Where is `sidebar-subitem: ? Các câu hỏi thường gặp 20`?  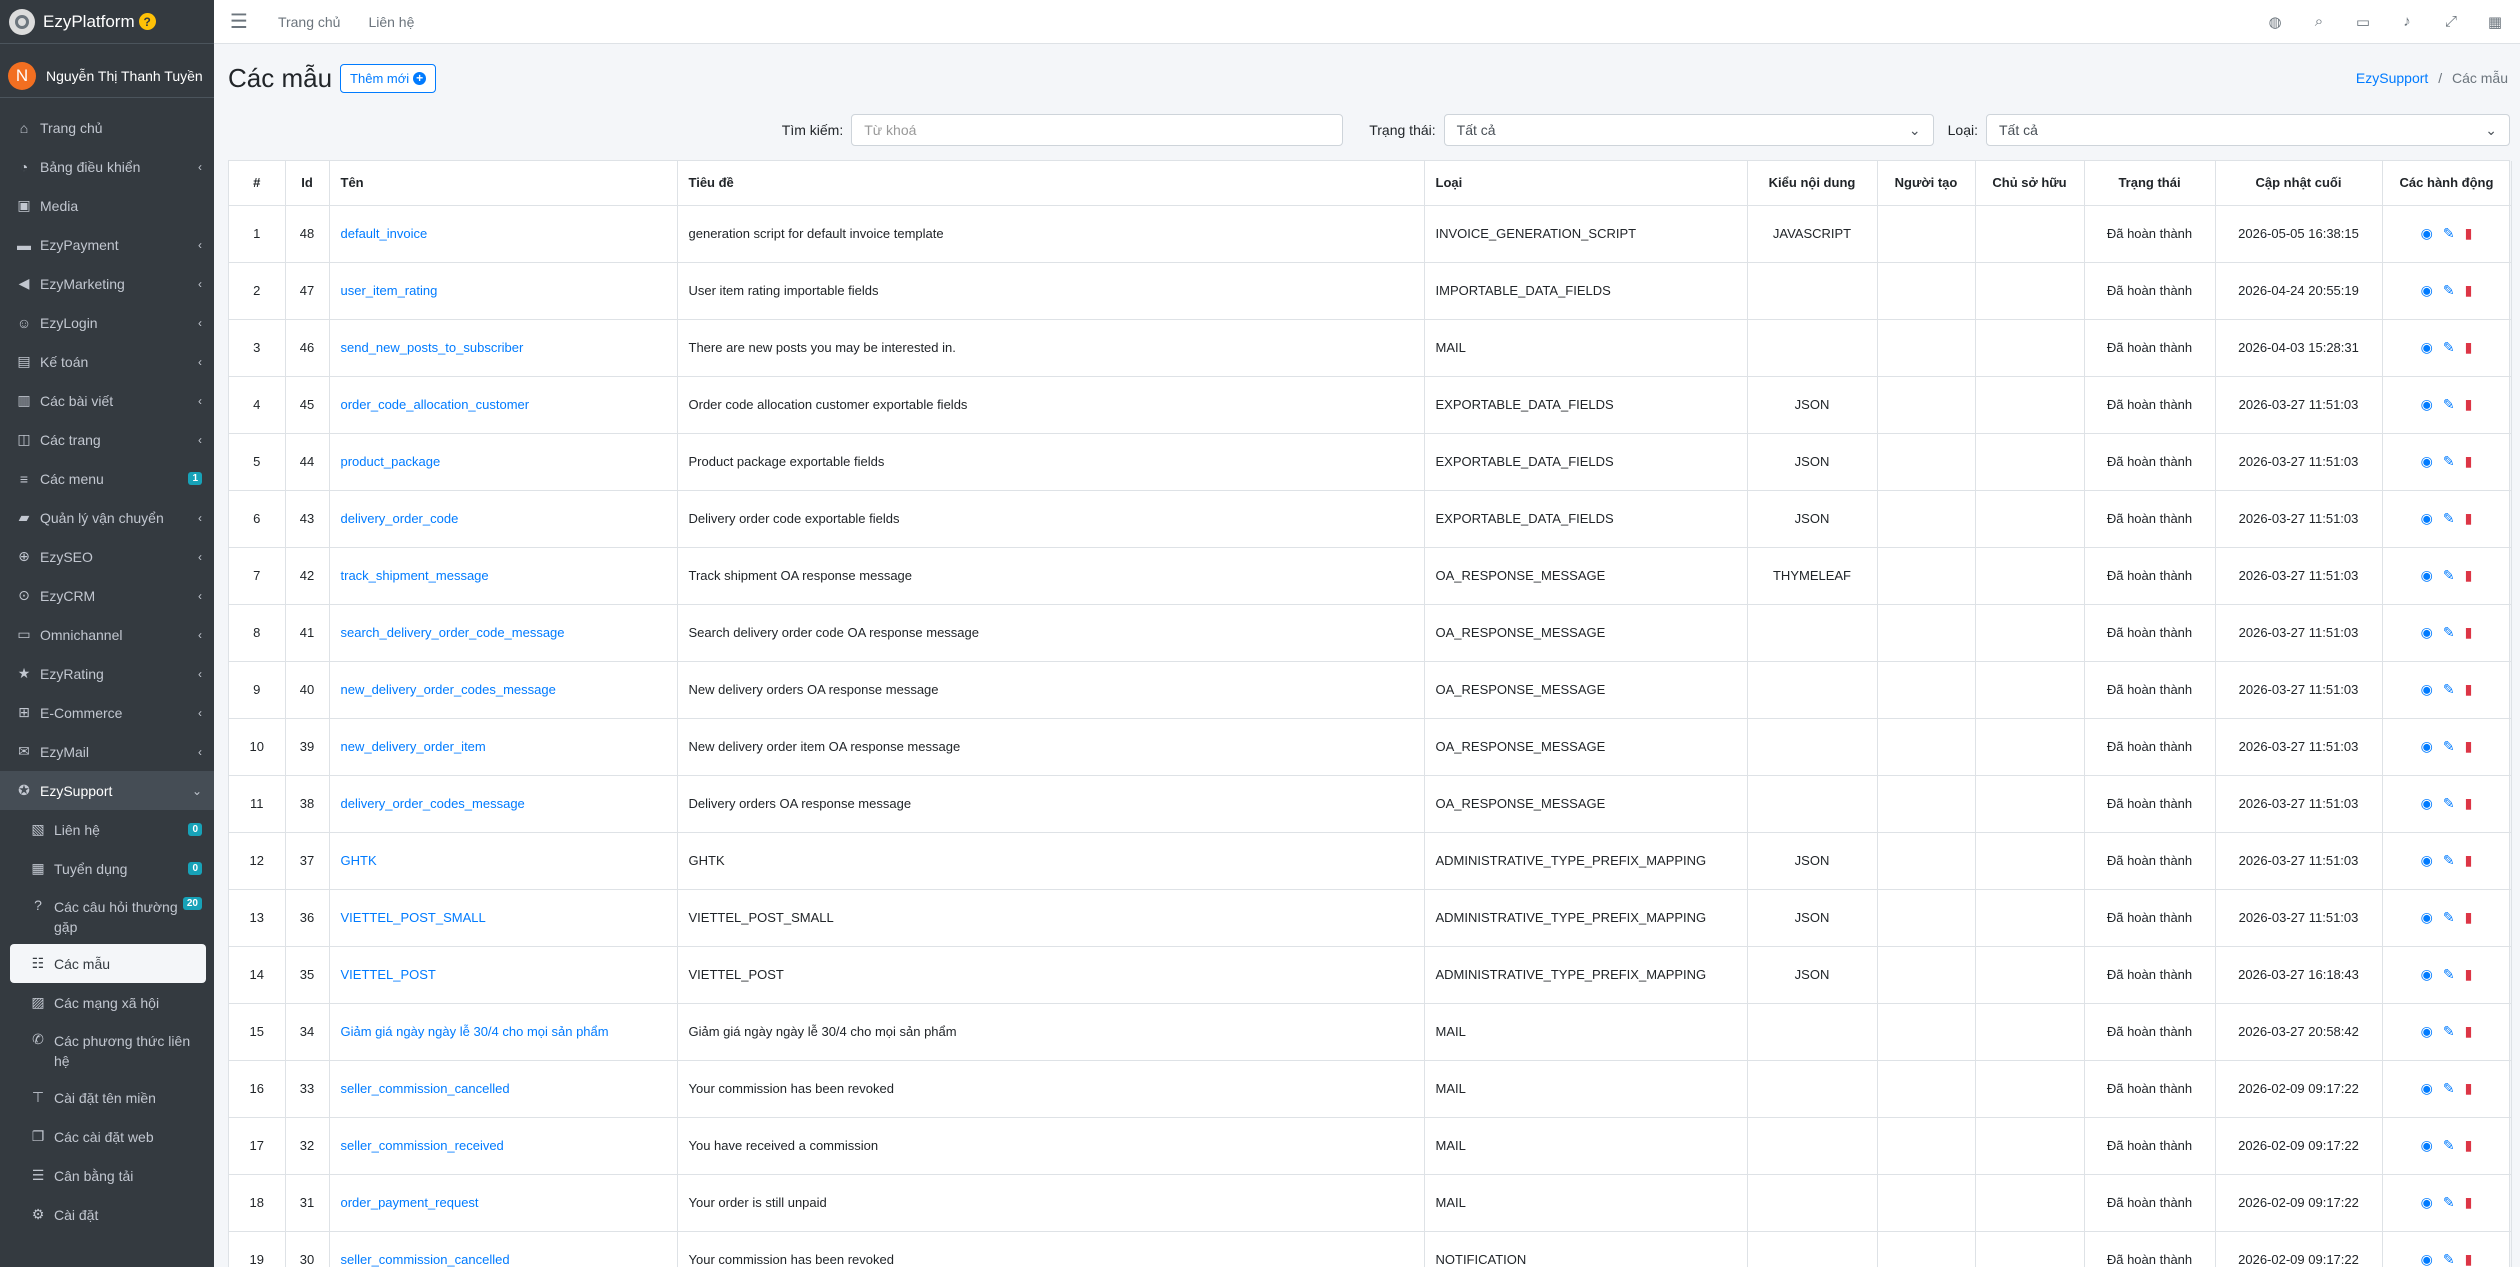
sidebar-subitem: ? Các câu hỏi thường gặp 20 is located at coordinates (107, 916).